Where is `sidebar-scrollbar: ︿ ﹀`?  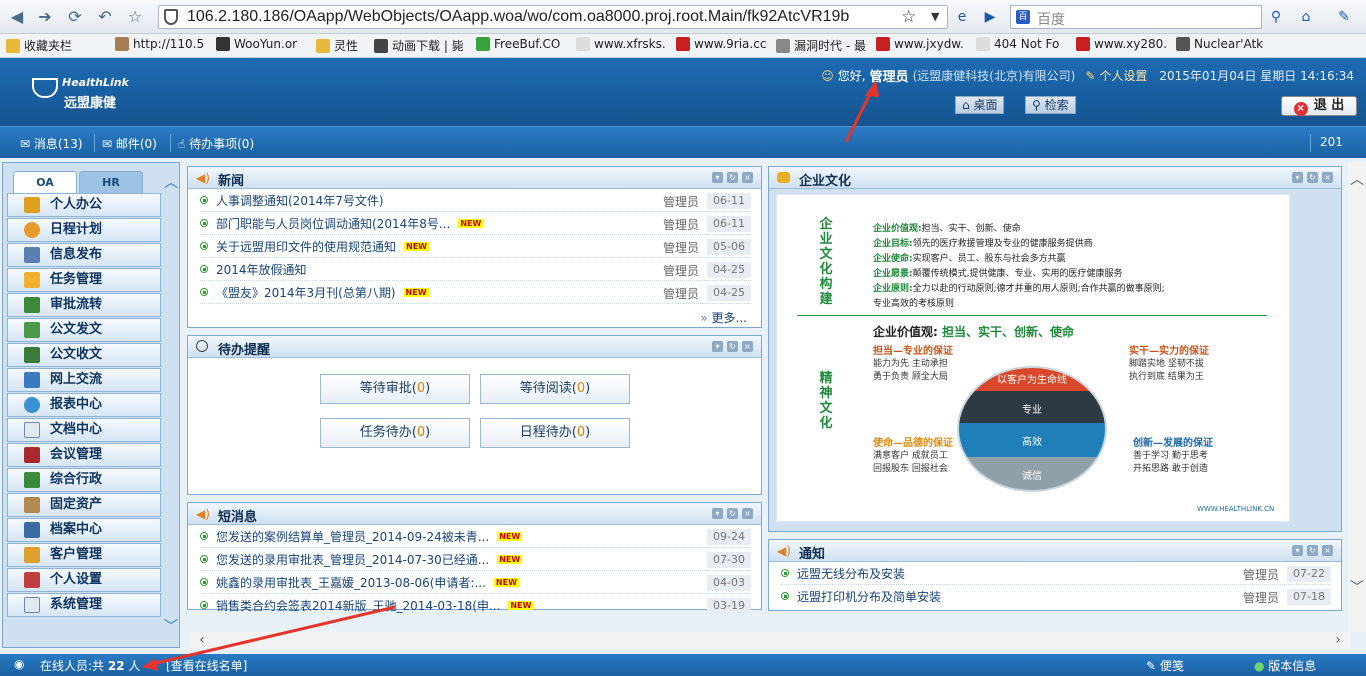
sidebar-scrollbar: ︿ ﹀ is located at coordinates (171, 404).